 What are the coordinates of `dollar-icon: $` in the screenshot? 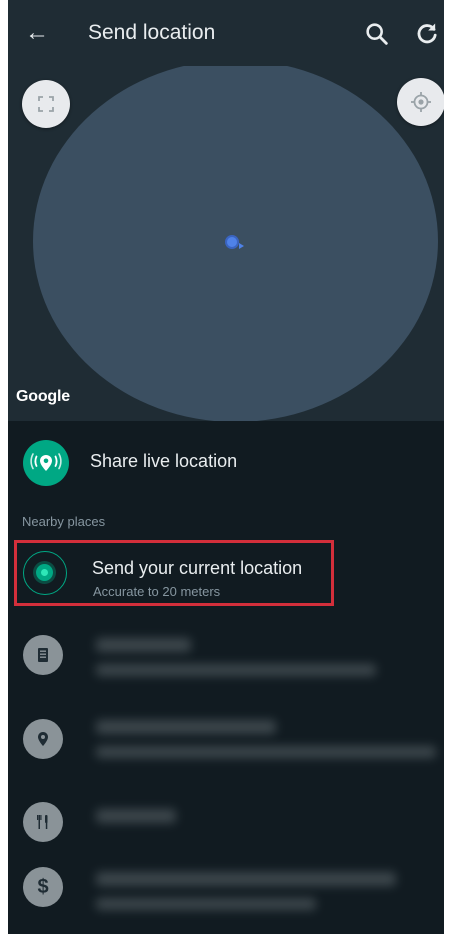 It's located at (43, 887).